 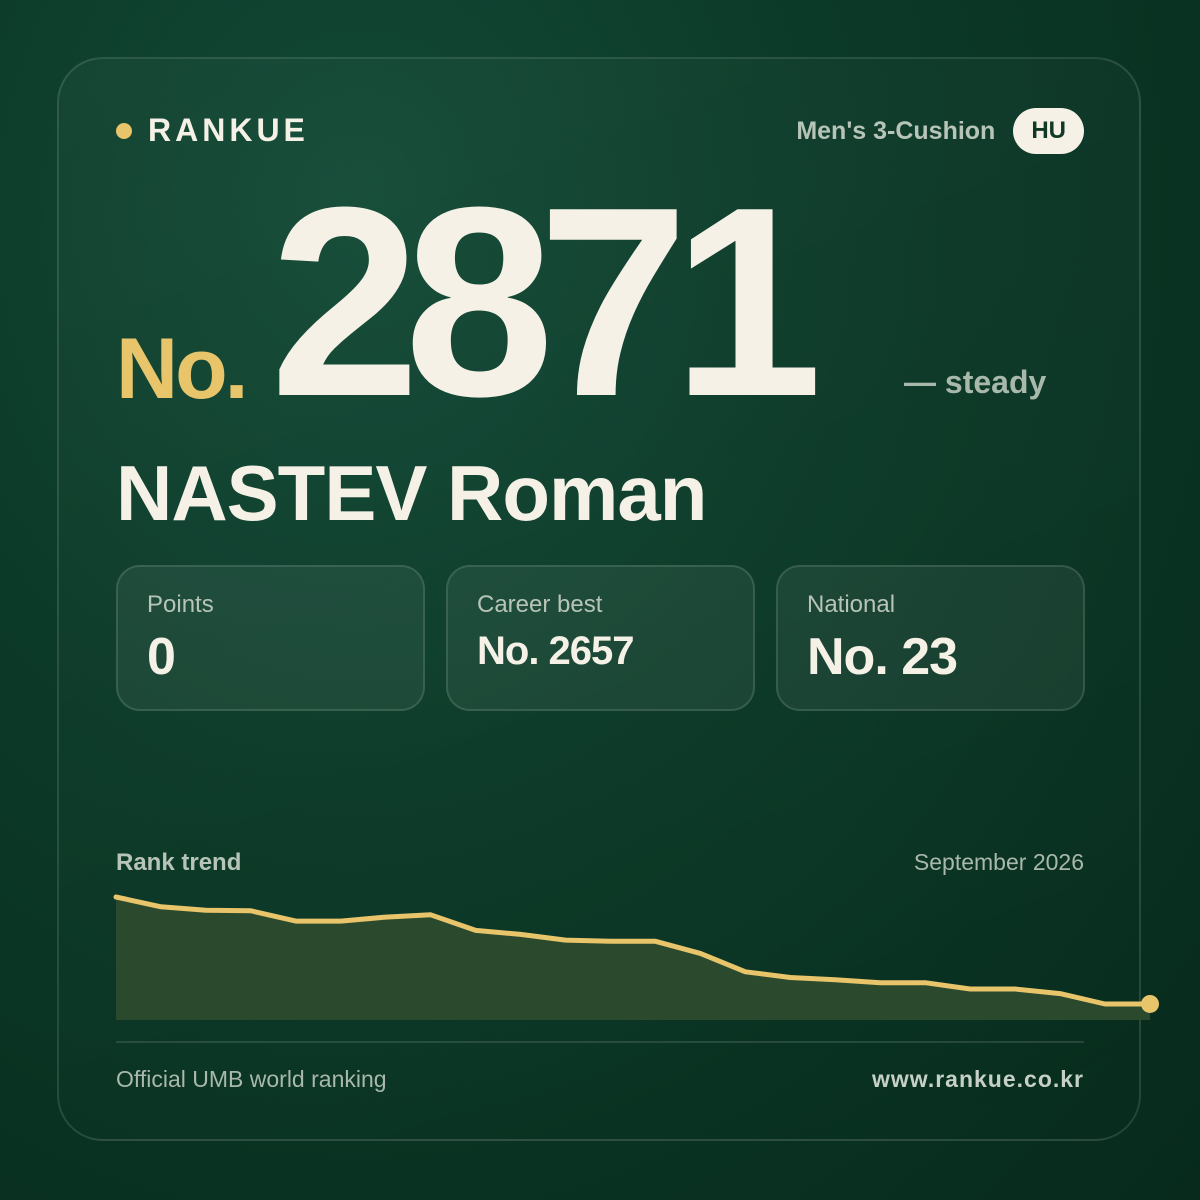 What do you see at coordinates (251, 1079) in the screenshot?
I see `footer-source: Official UMB world ranking` at bounding box center [251, 1079].